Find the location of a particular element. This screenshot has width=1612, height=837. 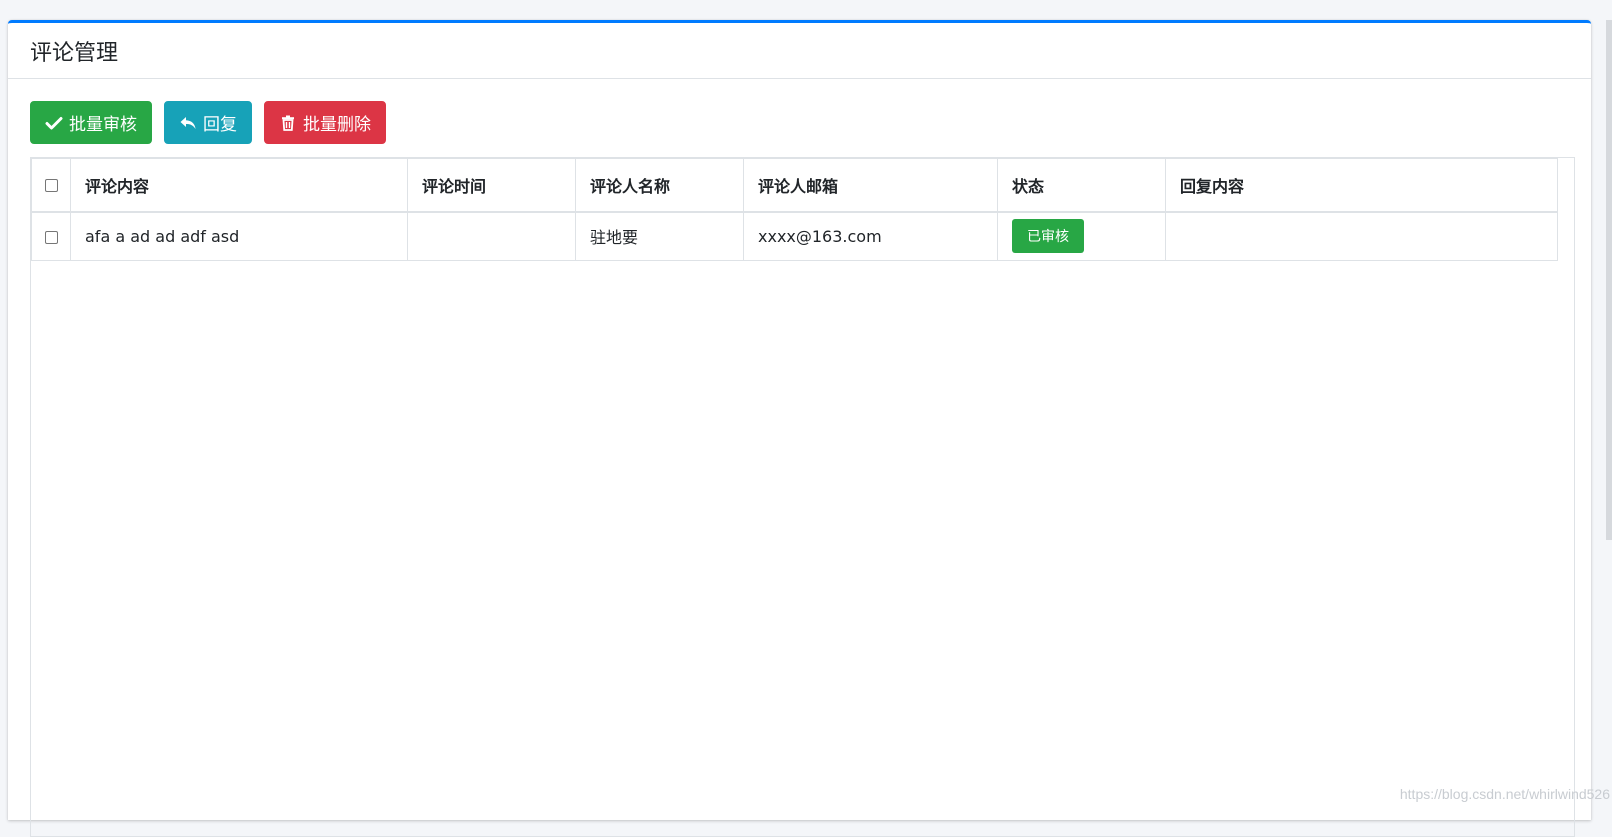

check-icon is located at coordinates (54, 123).